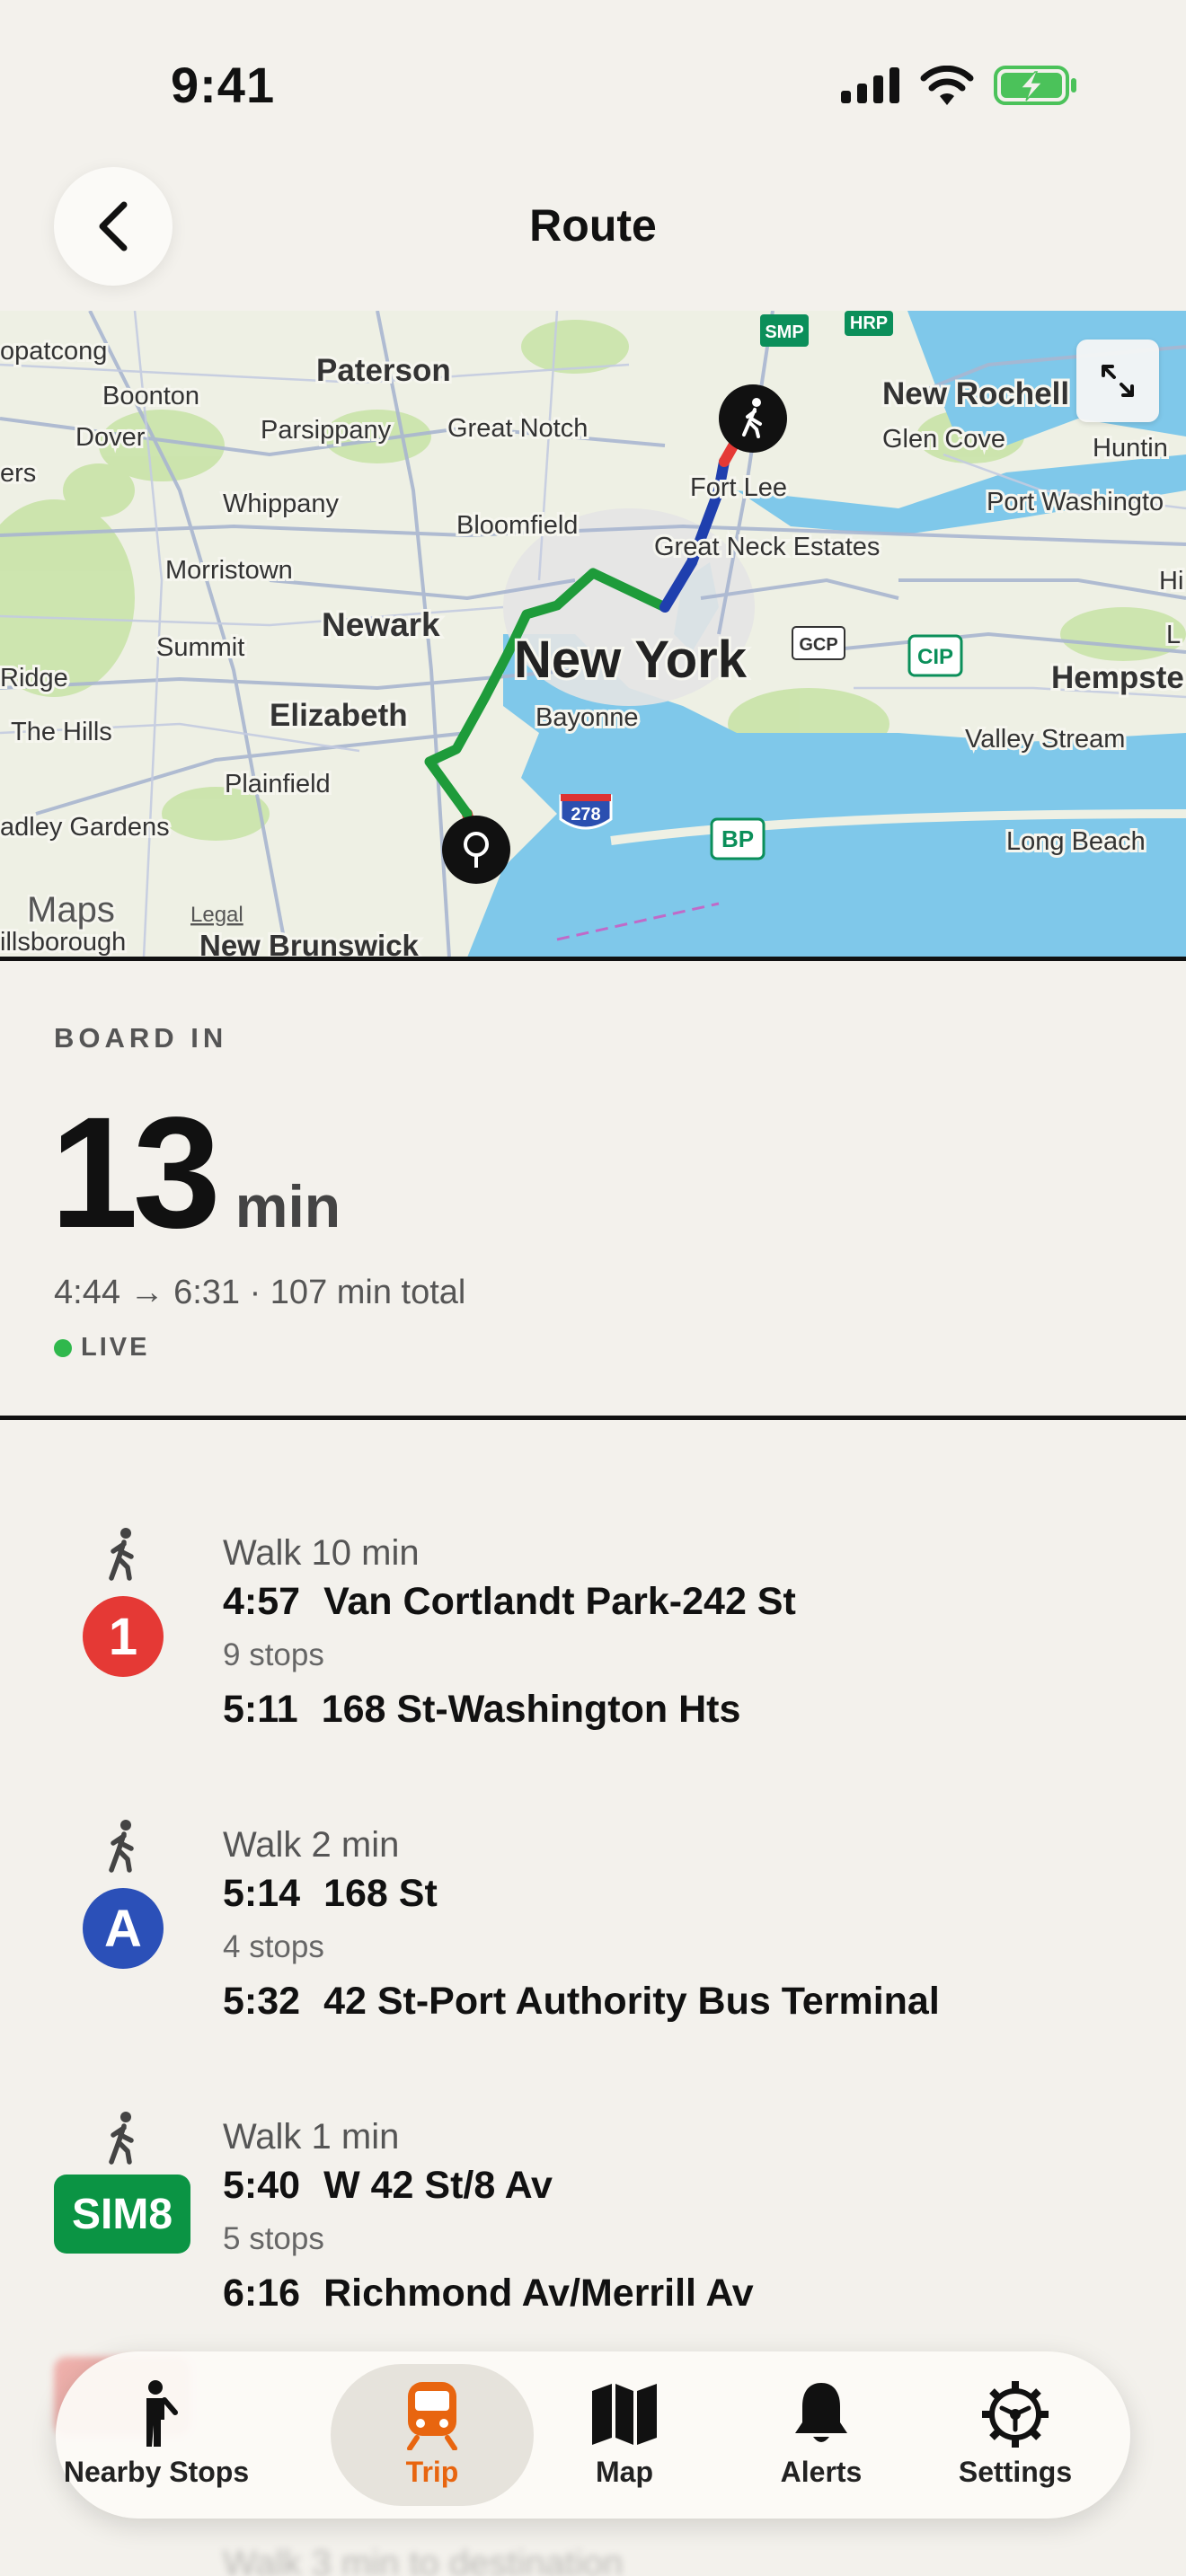 The height and width of the screenshot is (2576, 1186). I want to click on status-icons, so click(959, 85).